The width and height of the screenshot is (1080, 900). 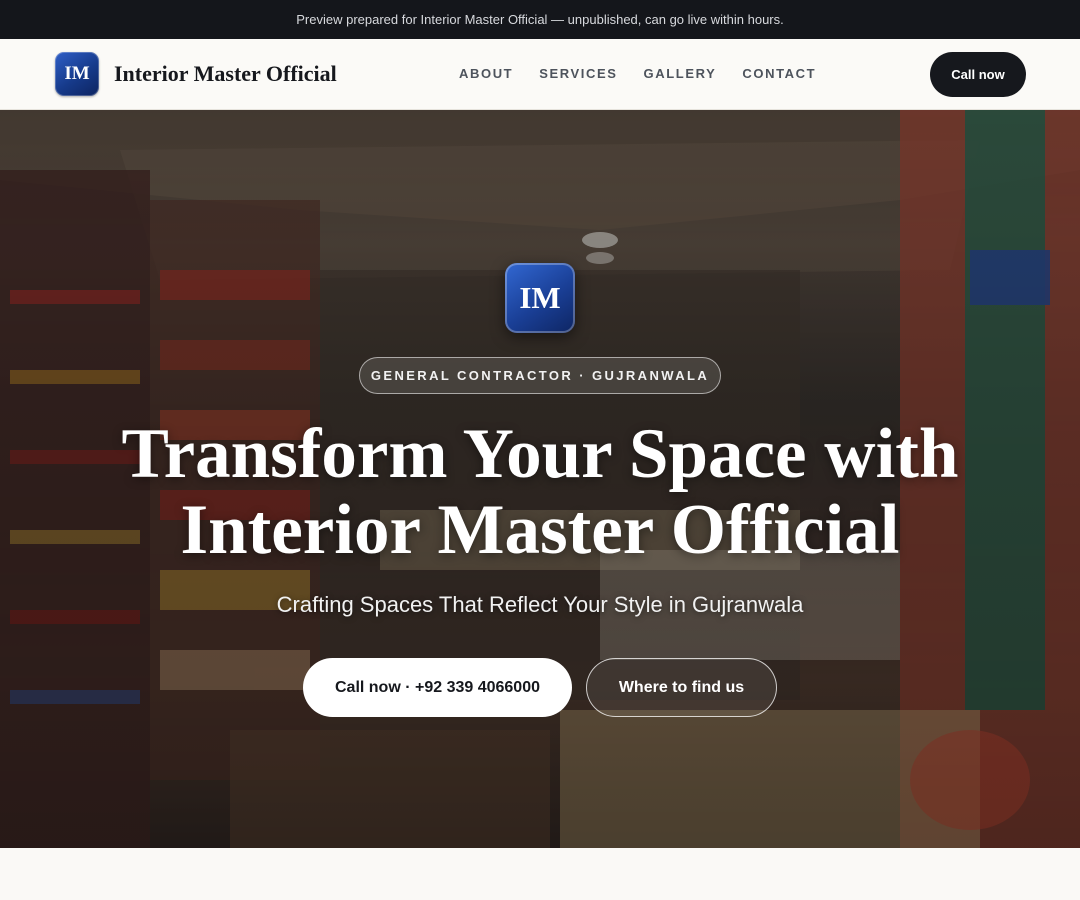 I want to click on nav-link-contact: CONTACT, so click(x=779, y=73).